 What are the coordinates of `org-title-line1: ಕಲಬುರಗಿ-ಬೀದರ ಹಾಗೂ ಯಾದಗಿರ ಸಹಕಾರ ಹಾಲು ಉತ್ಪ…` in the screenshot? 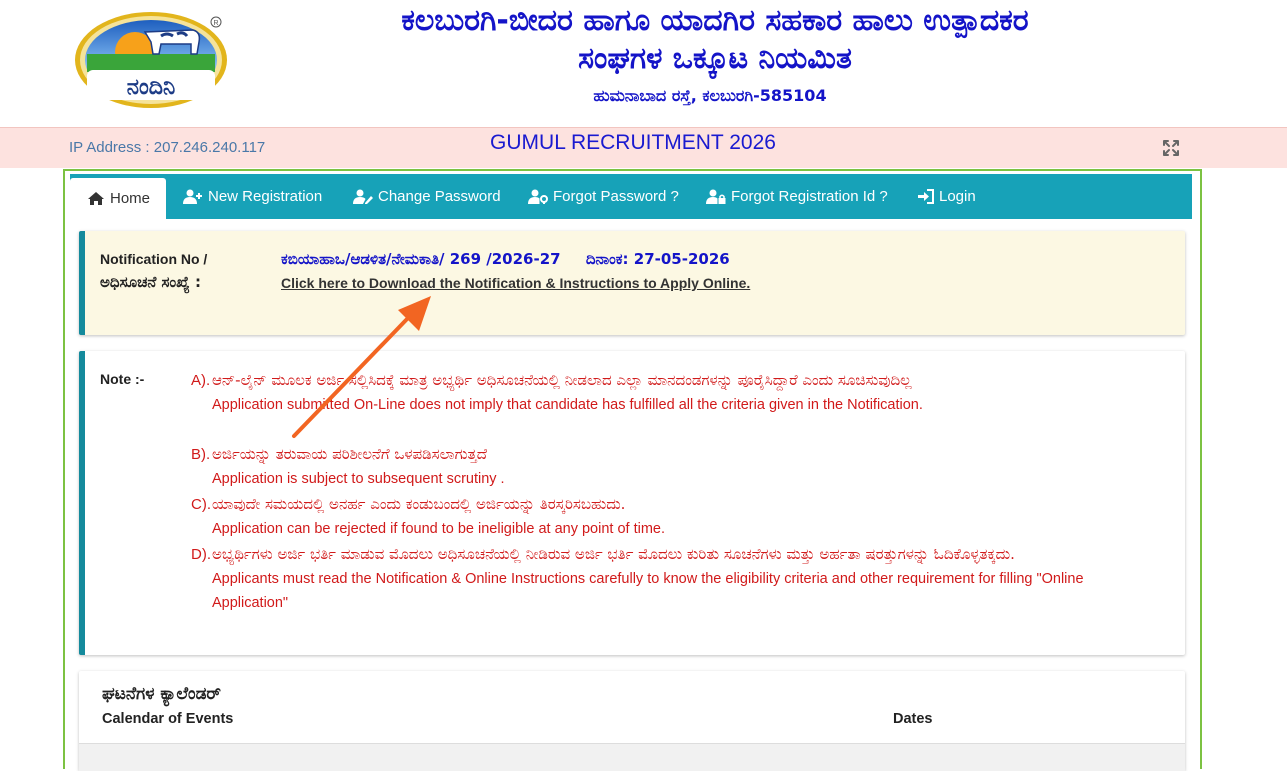 It's located at (715, 20).